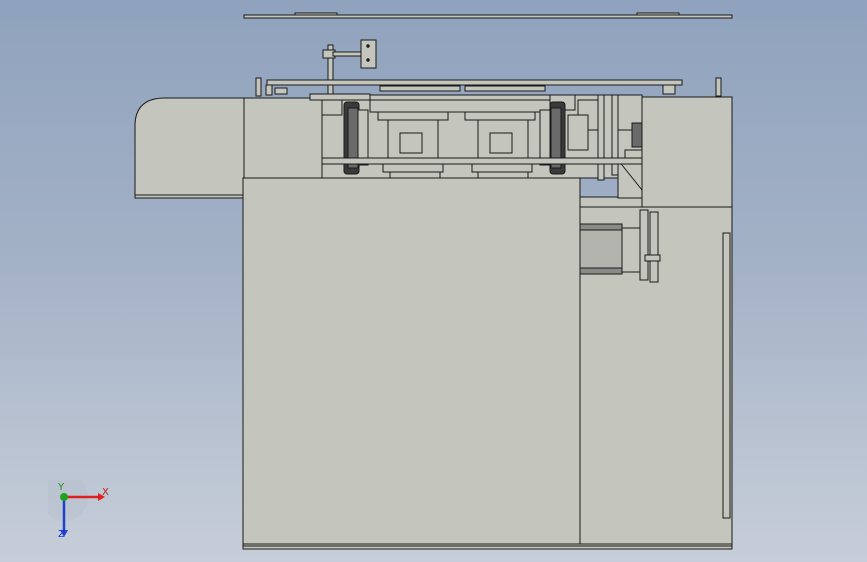 The height and width of the screenshot is (562, 867). Describe the element at coordinates (64, 497) in the screenshot. I see `y-axis-dot` at that location.